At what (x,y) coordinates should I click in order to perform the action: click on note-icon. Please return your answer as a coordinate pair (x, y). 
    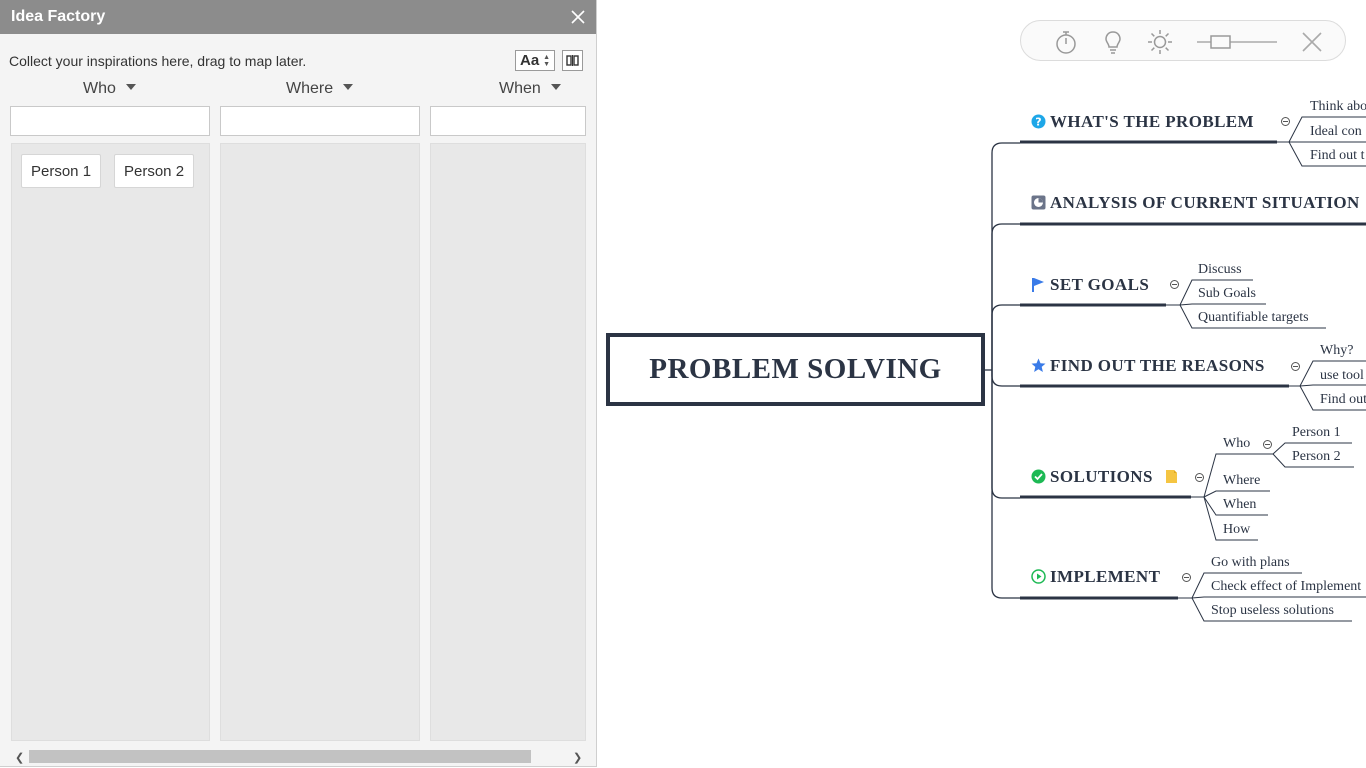
    Looking at the image, I should click on (1171, 476).